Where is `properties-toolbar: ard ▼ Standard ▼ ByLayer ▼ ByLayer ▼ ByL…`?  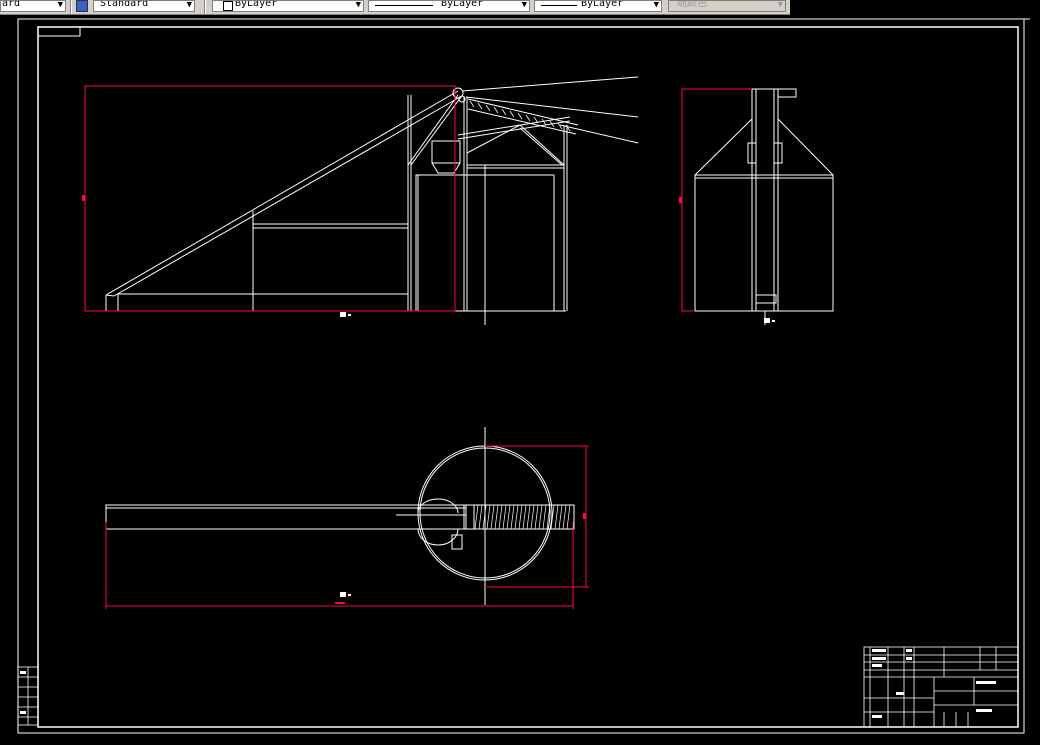
properties-toolbar: ard ▼ Standard ▼ ByLayer ▼ ByLayer ▼ ByL… is located at coordinates (395, 7).